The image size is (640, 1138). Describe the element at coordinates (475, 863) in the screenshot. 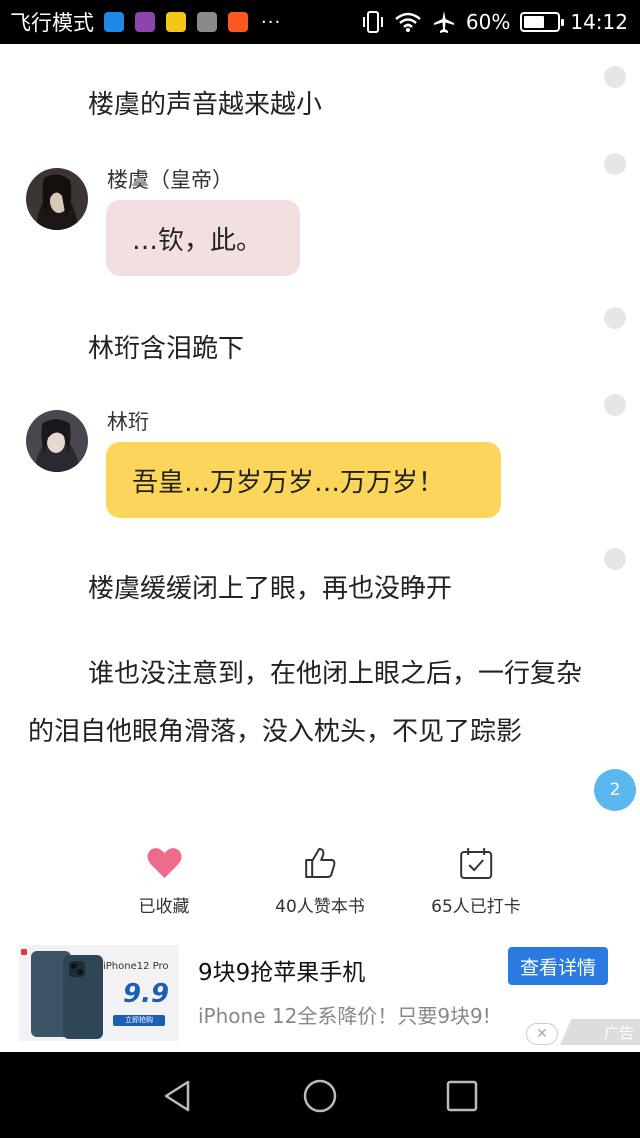

I see `calendar-check-icon` at that location.